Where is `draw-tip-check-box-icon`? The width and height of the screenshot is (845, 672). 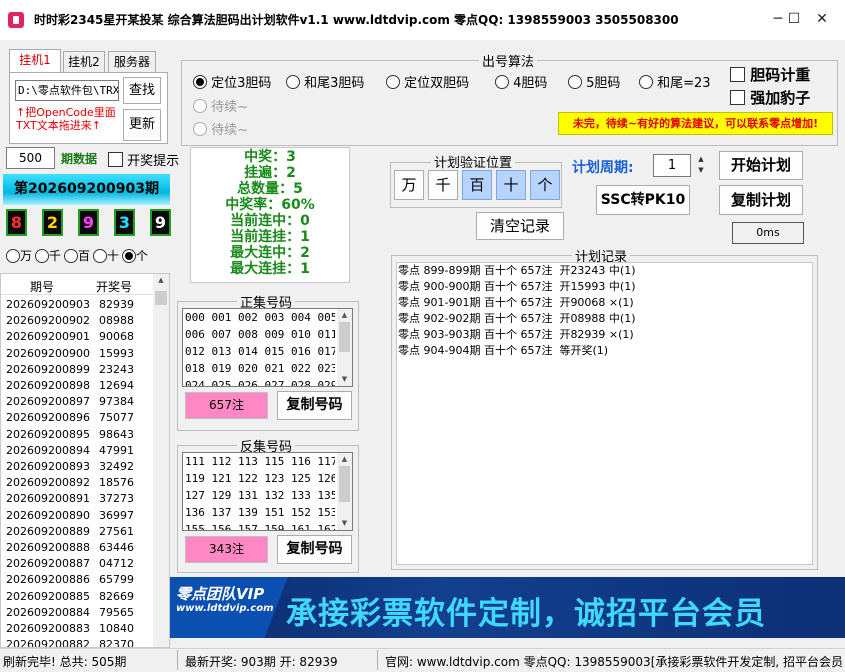
draw-tip-check-box-icon is located at coordinates (115, 159).